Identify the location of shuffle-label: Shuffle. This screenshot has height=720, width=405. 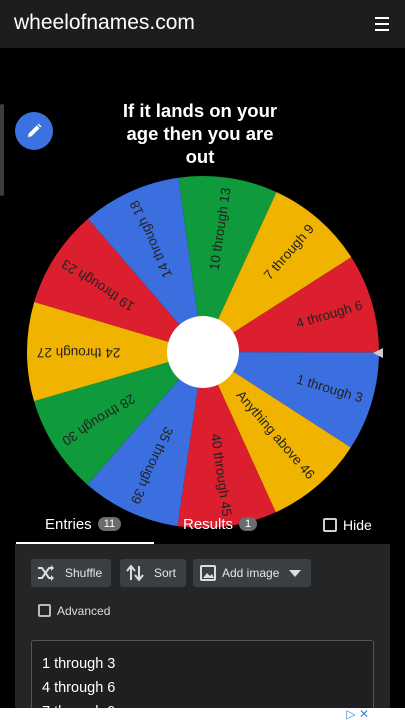
(84, 573).